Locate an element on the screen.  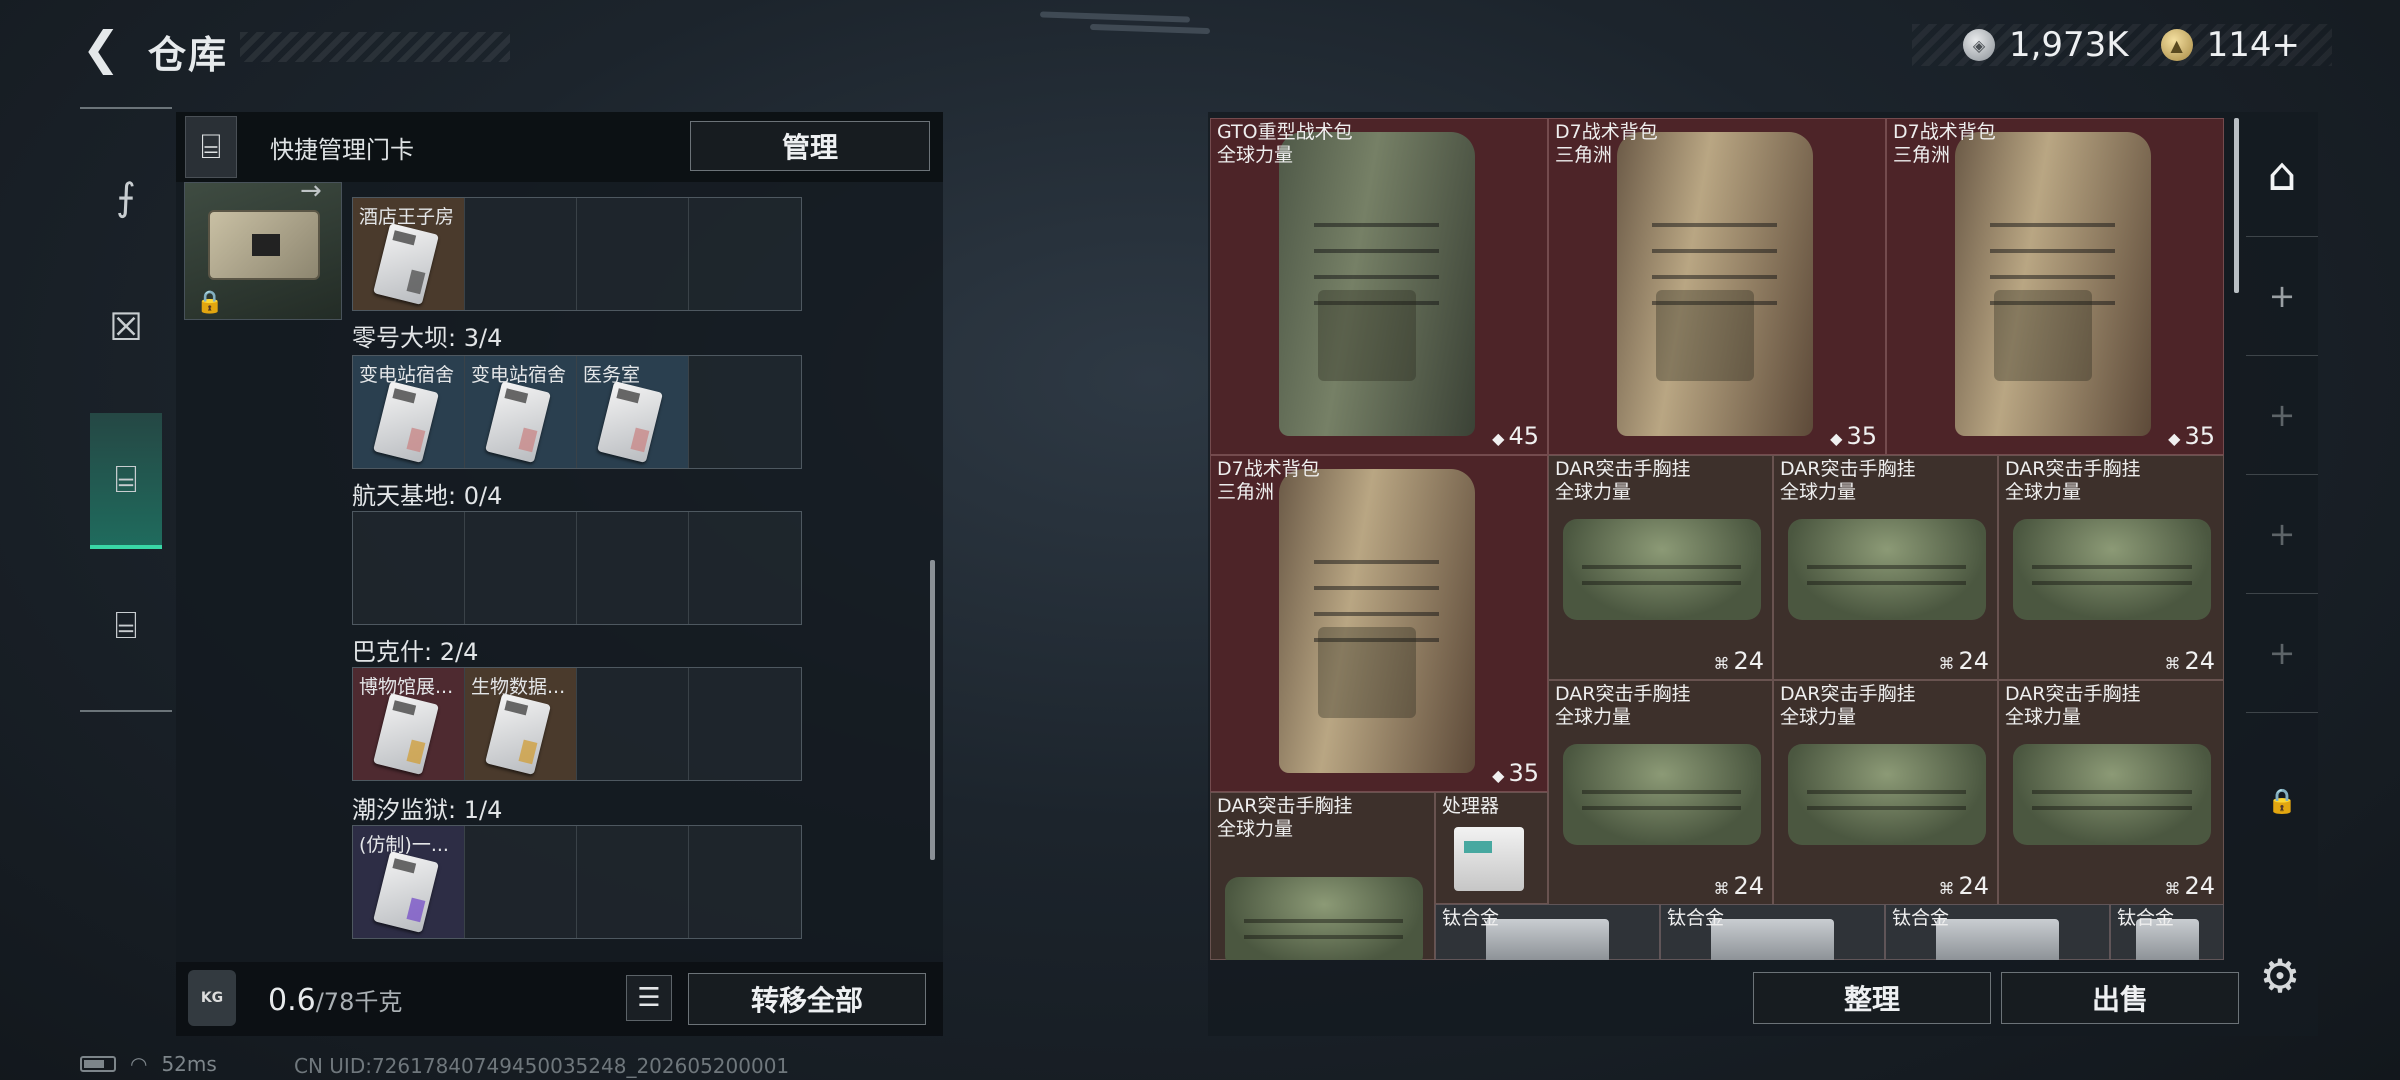
keycard-slot: 酒店王子房 is located at coordinates (409, 254).